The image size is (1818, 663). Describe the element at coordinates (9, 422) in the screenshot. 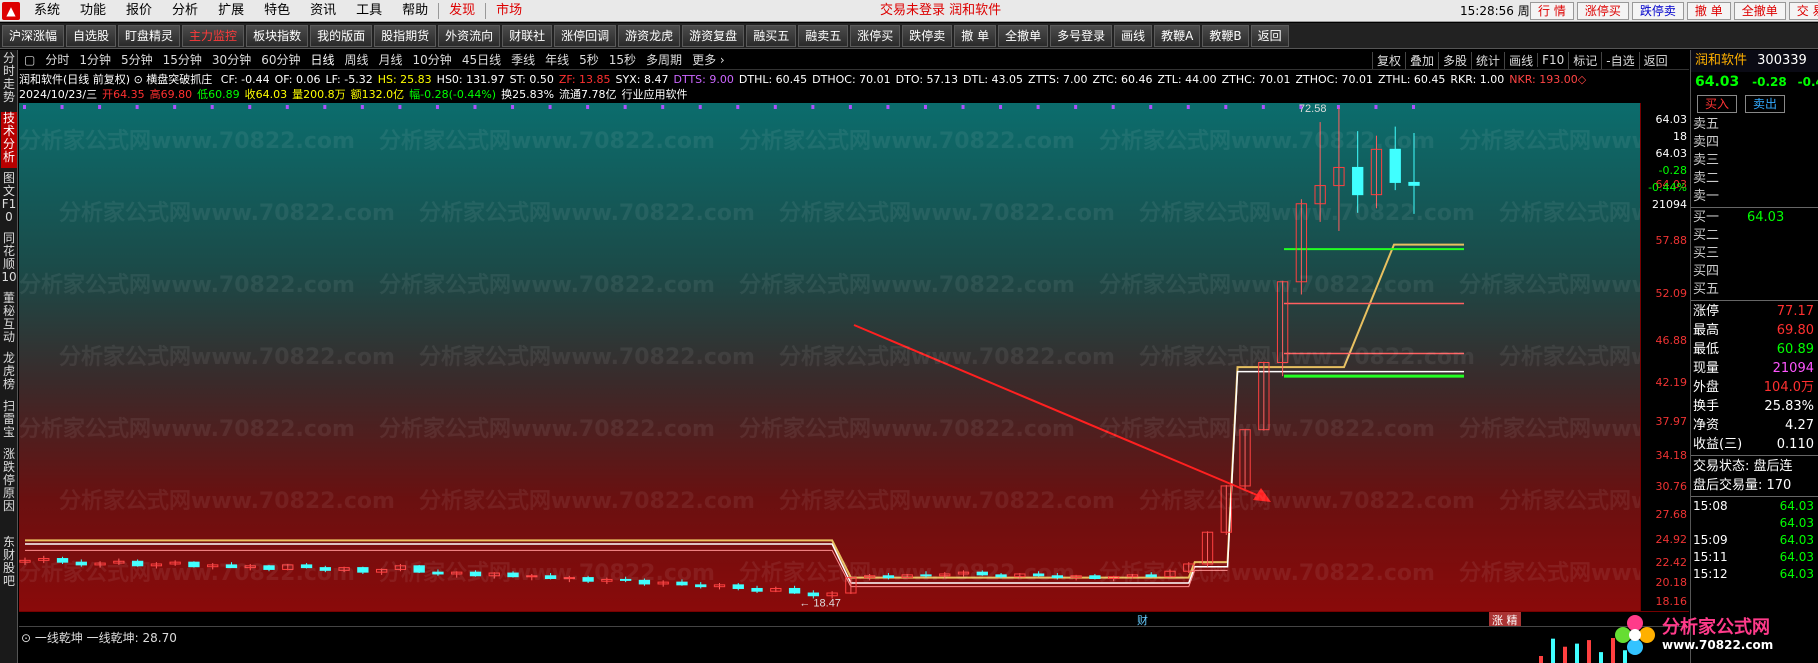

I see `tab-minesweeper: 扫雷宝` at that location.